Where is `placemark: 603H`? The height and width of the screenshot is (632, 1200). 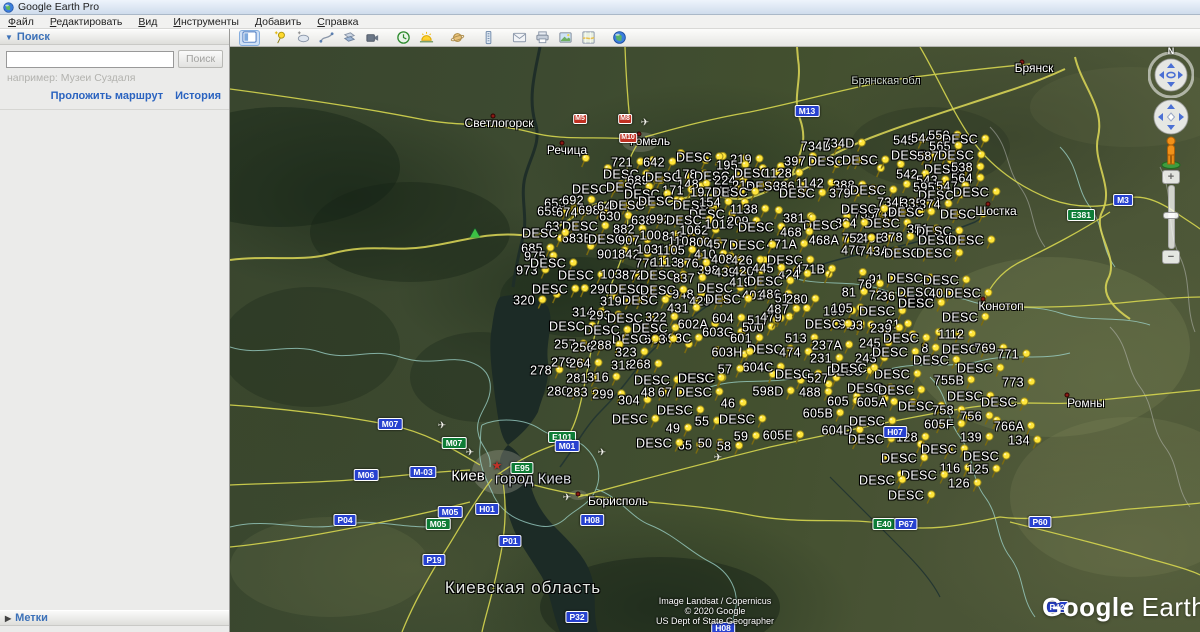
placemark: 603H is located at coordinates (732, 353).